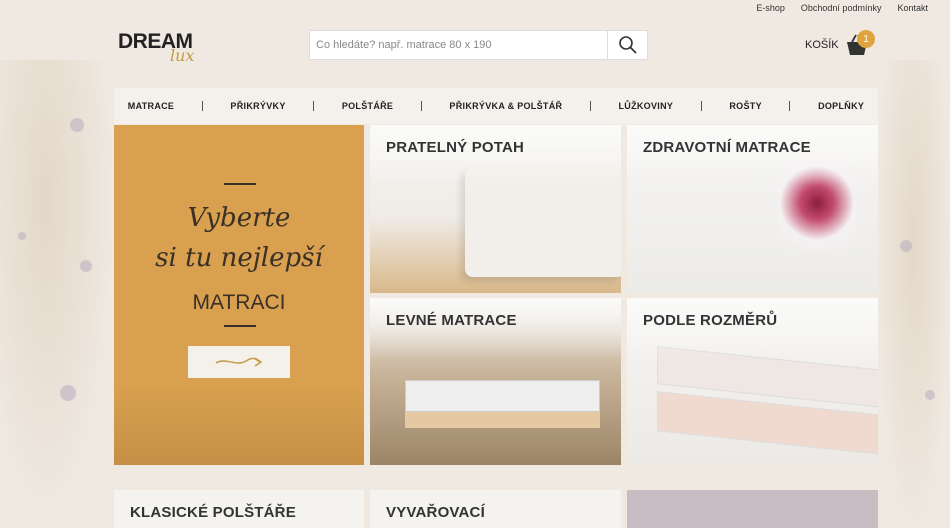 The width and height of the screenshot is (950, 528). I want to click on promo-script-line1: Vyberte, so click(239, 218).